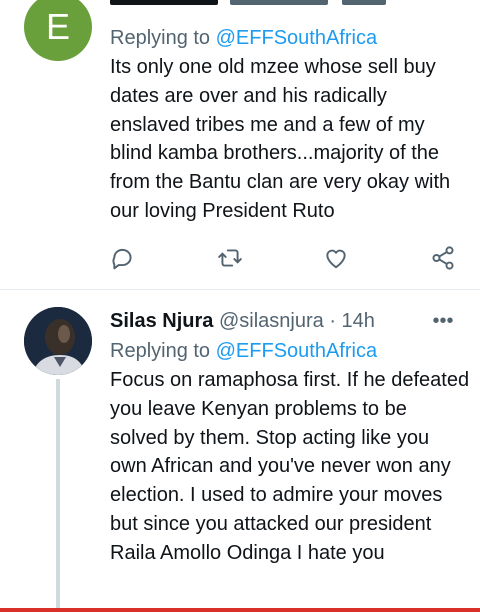  I want to click on like-button, so click(336, 258).